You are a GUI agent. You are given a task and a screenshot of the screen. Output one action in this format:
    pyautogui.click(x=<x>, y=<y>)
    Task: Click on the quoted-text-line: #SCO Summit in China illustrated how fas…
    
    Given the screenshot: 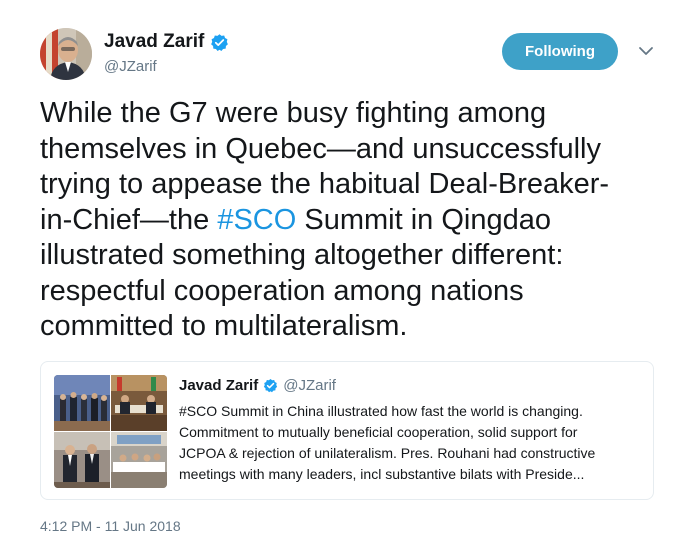 What is the action you would take?
    pyautogui.click(x=381, y=411)
    